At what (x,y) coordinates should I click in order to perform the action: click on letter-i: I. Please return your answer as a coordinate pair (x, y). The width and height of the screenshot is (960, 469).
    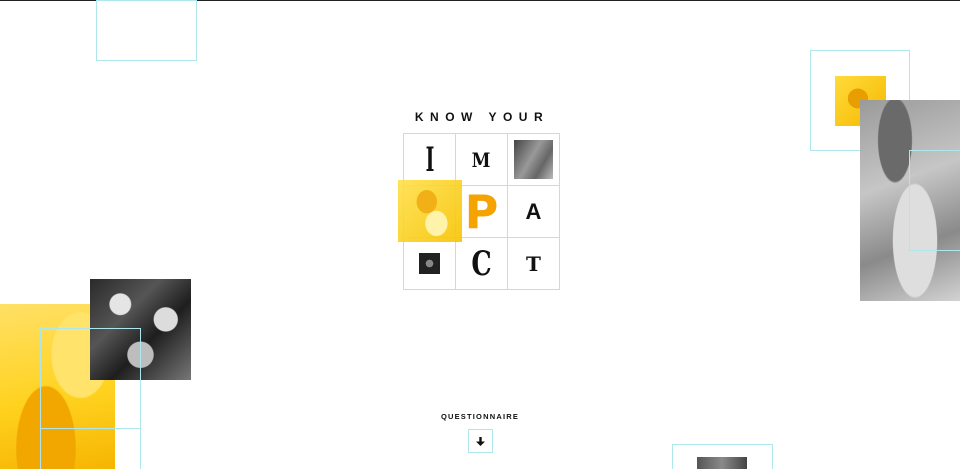
    Looking at the image, I should click on (429, 159).